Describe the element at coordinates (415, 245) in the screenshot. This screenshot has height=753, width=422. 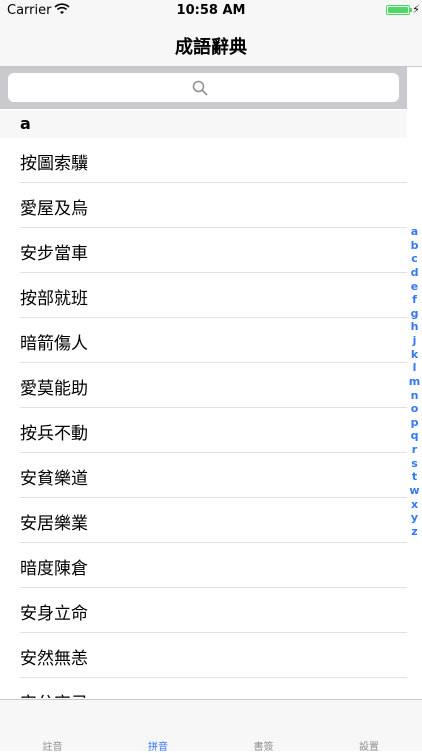
I see `index-letter: b` at that location.